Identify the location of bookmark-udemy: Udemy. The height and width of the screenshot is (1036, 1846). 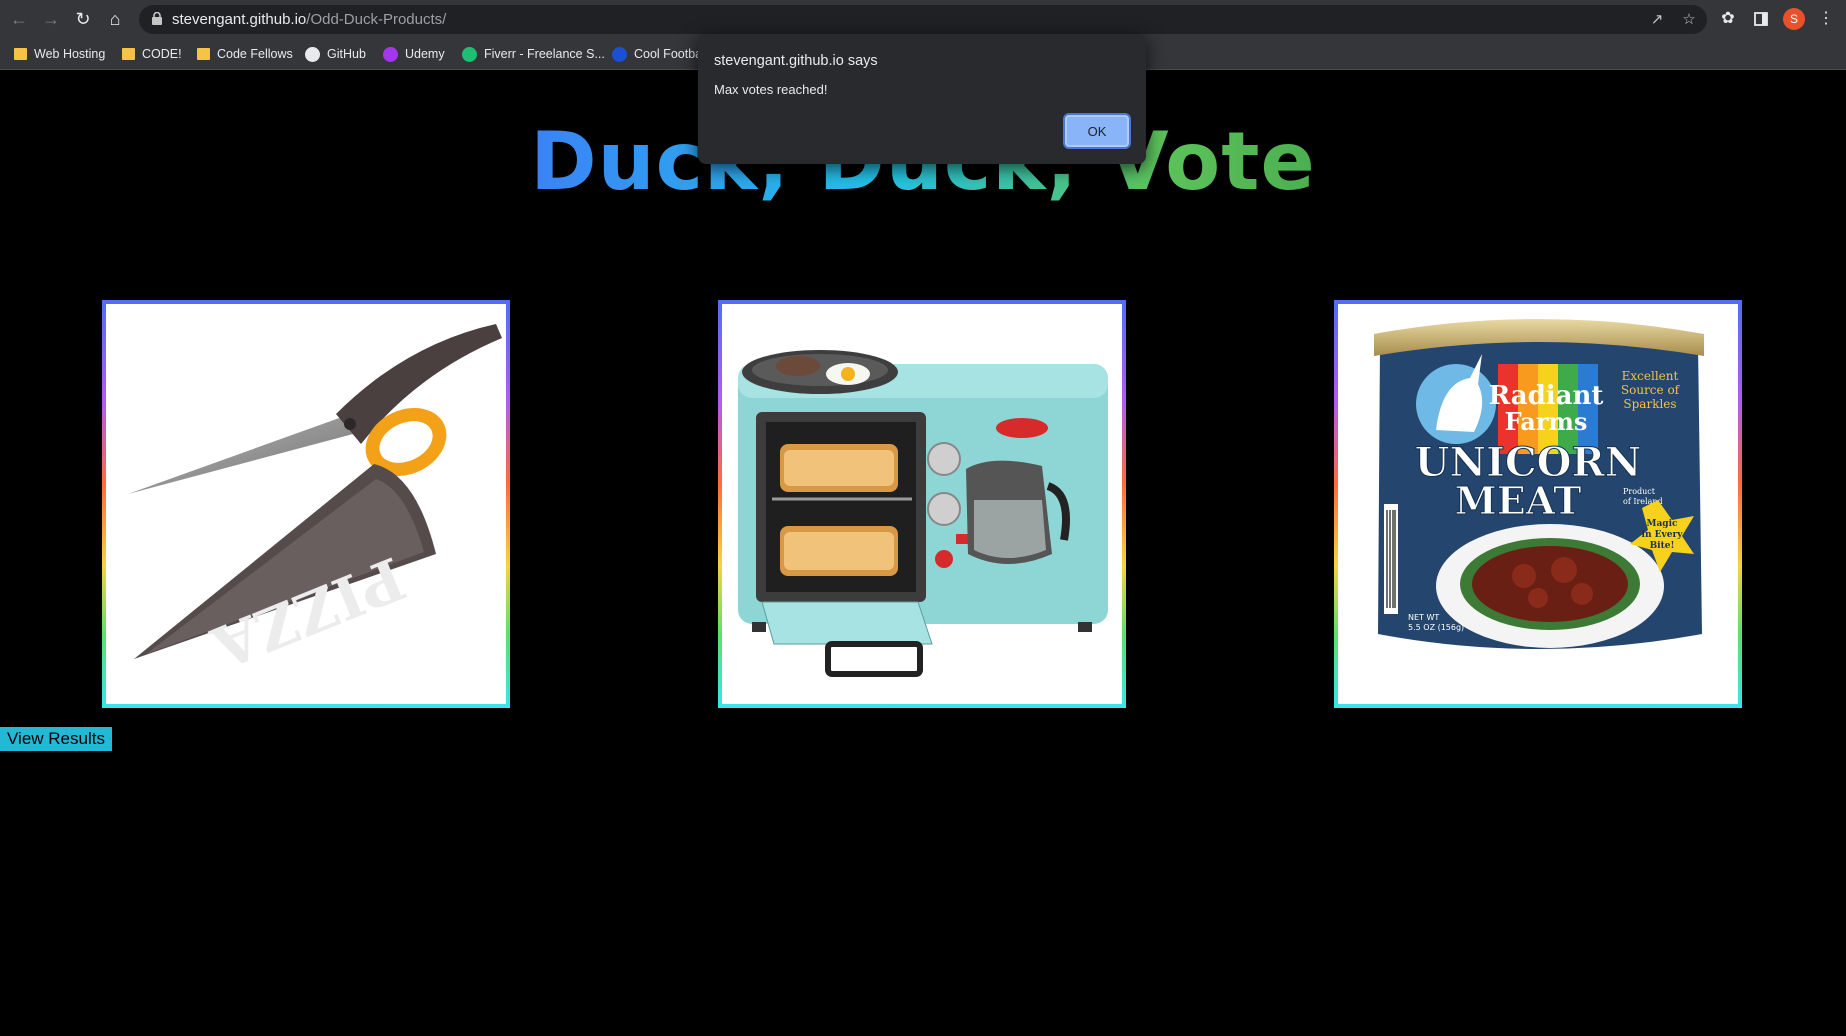
(414, 54).